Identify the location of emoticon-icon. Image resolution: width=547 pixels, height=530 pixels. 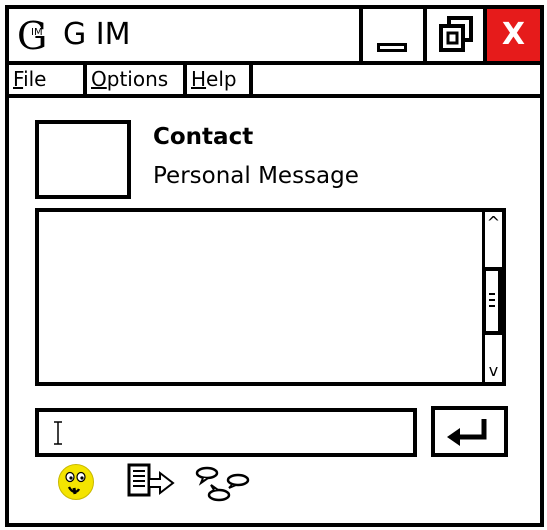
(76, 482).